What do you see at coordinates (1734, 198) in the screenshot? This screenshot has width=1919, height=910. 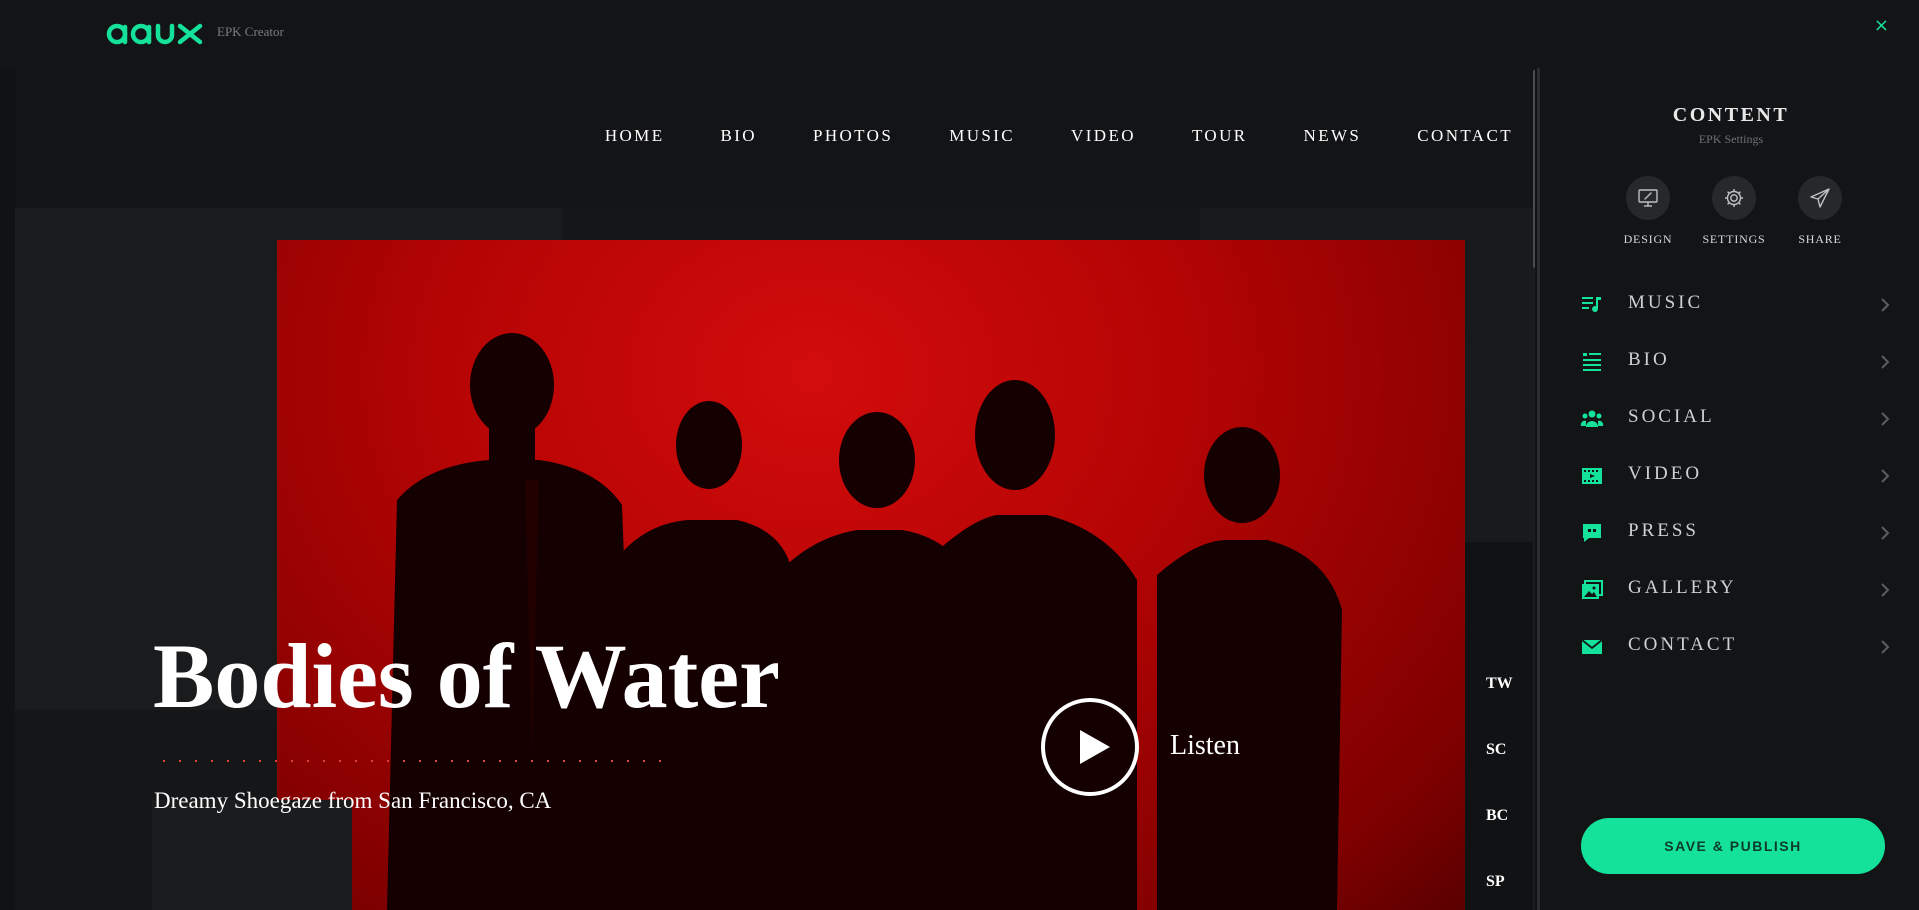 I see `gear-icon` at bounding box center [1734, 198].